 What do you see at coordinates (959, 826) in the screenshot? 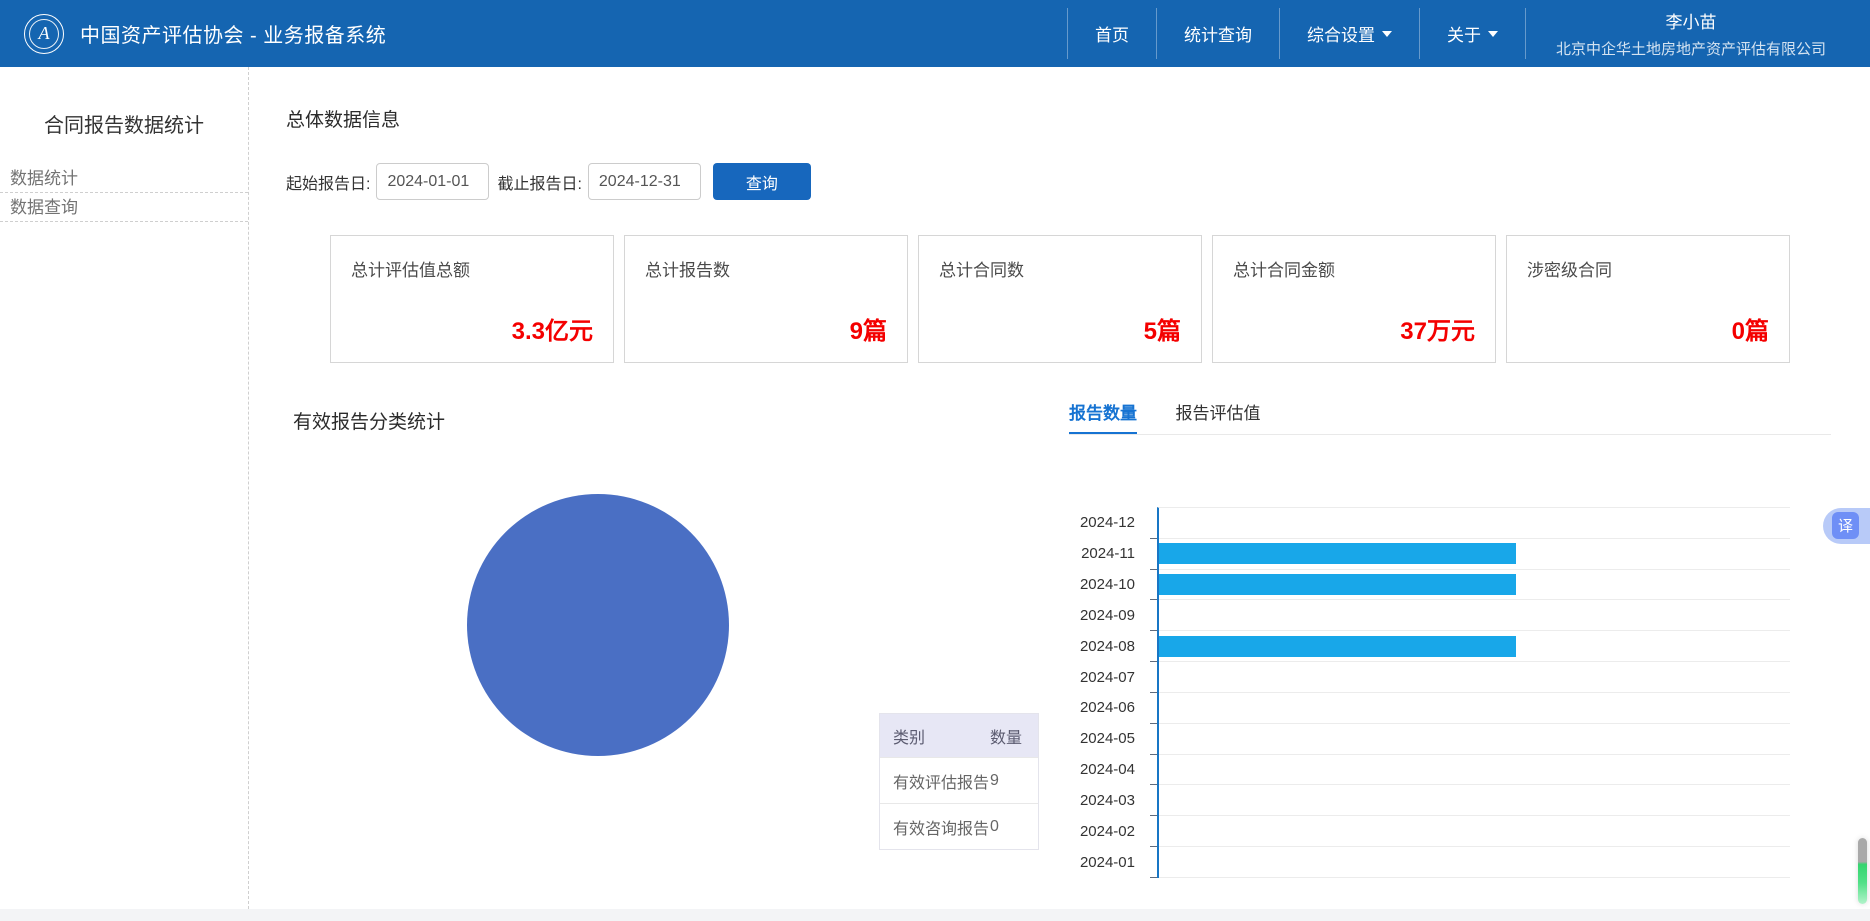
I see `table-row: 有效咨询报告 0` at bounding box center [959, 826].